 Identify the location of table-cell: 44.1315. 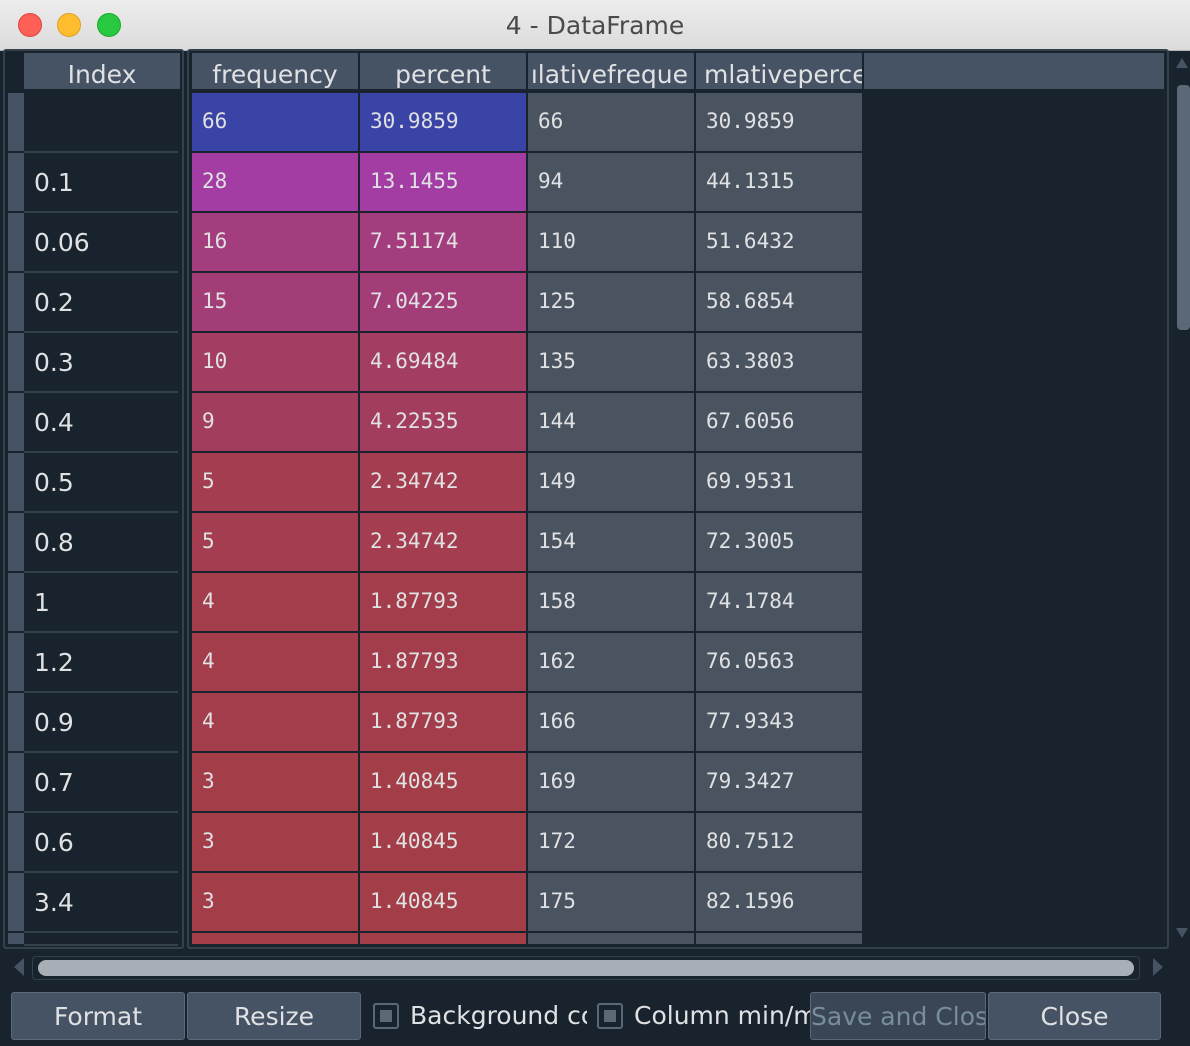
(780, 183).